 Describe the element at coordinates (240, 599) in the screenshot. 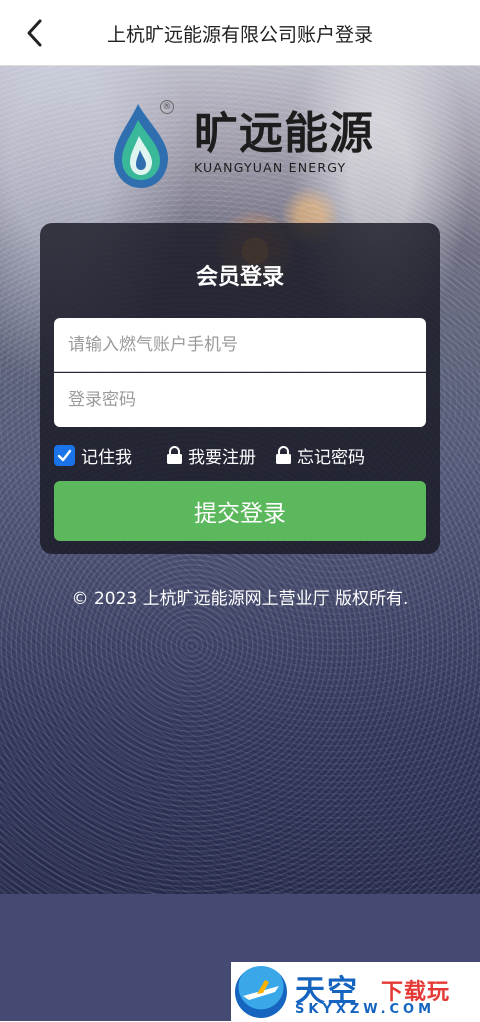

I see `copyright-text: © 2023 上杭旷远能源网上营业厅 版权所有.` at that location.